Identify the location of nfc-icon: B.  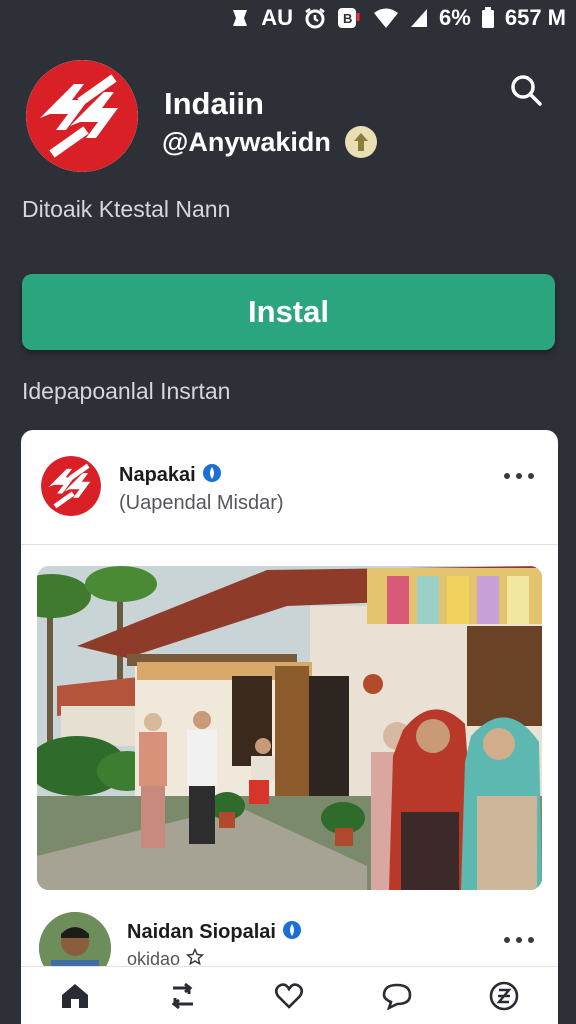
(350, 18).